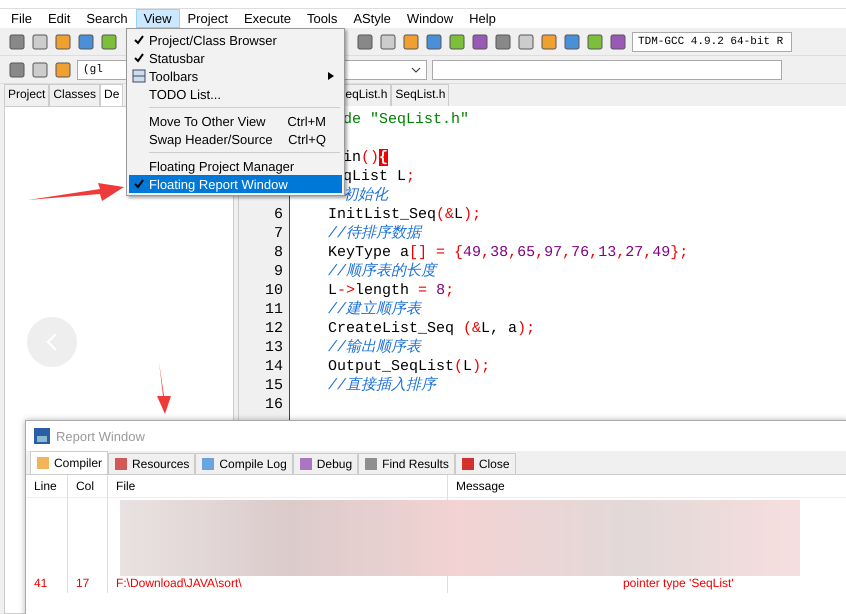 This screenshot has height=614, width=846. I want to click on file-tab: SeqList.h, so click(420, 95).